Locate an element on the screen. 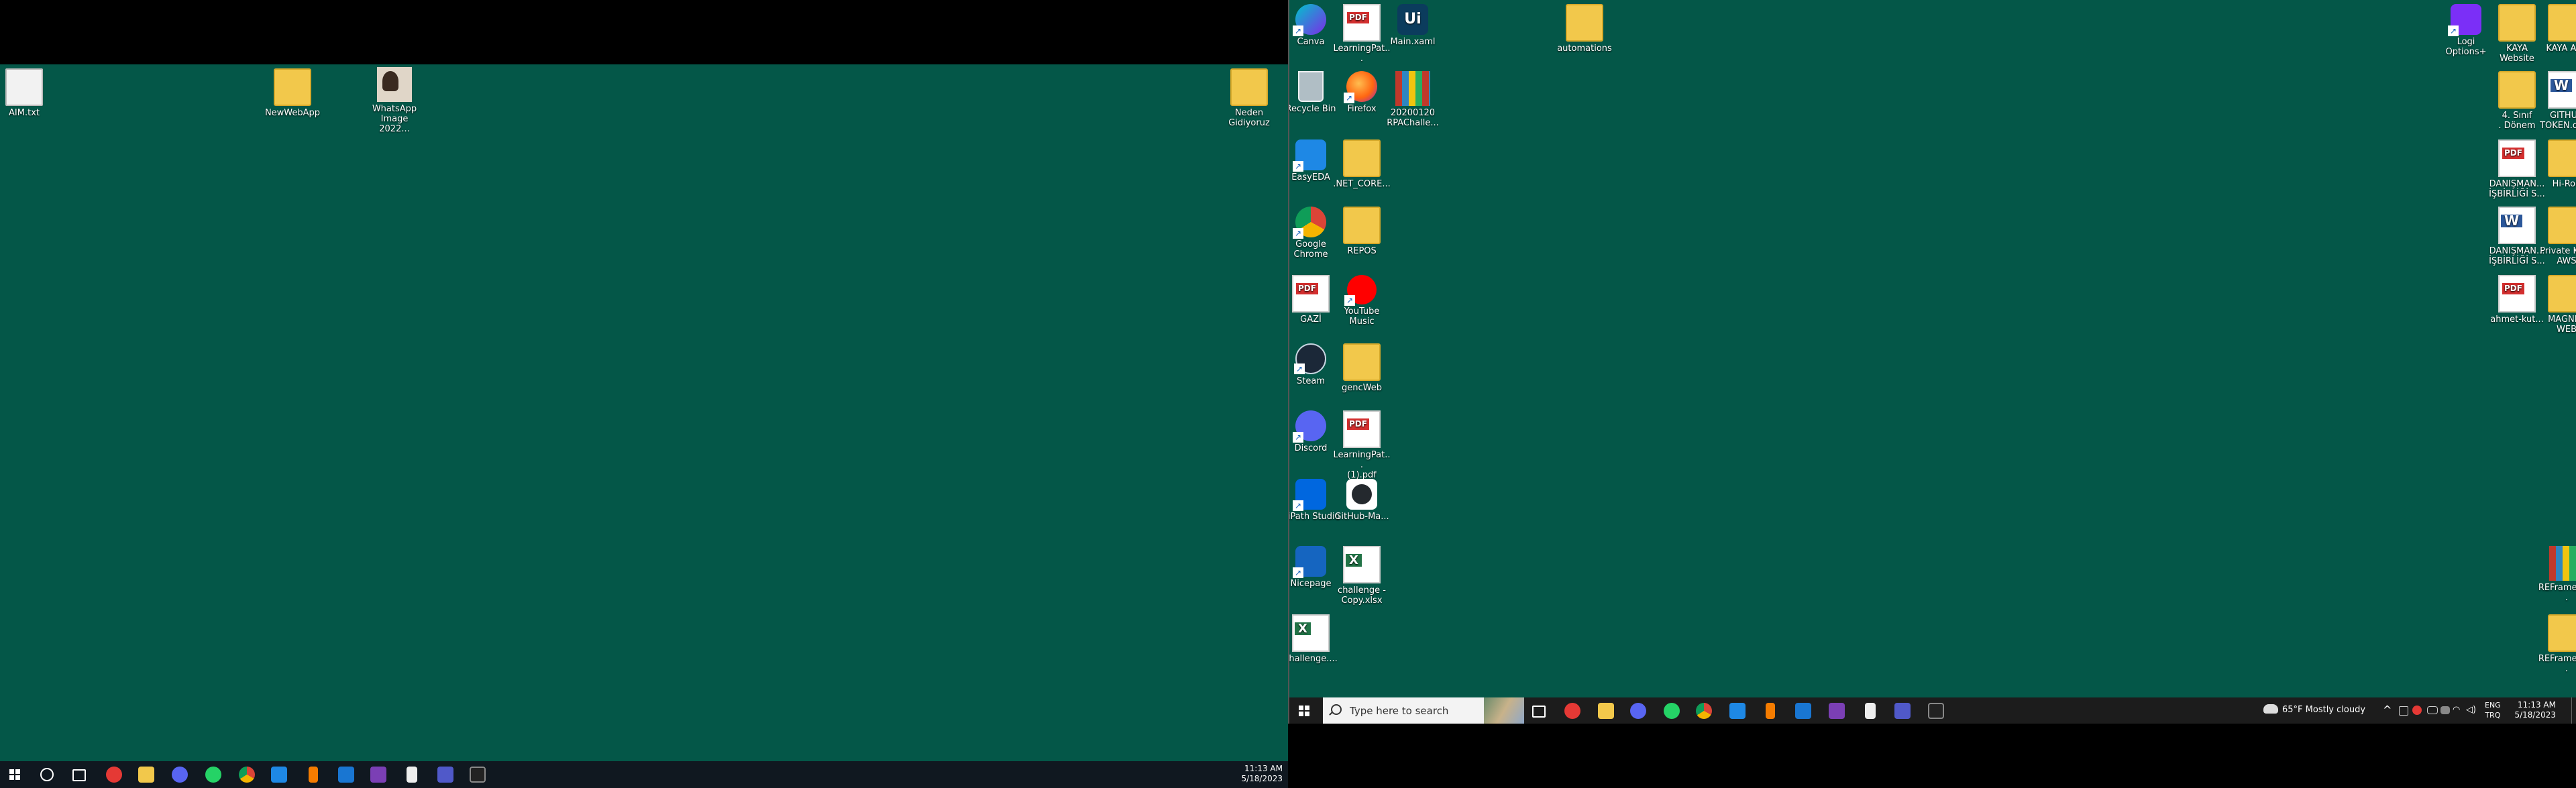  file-icon is located at coordinates (24, 87).